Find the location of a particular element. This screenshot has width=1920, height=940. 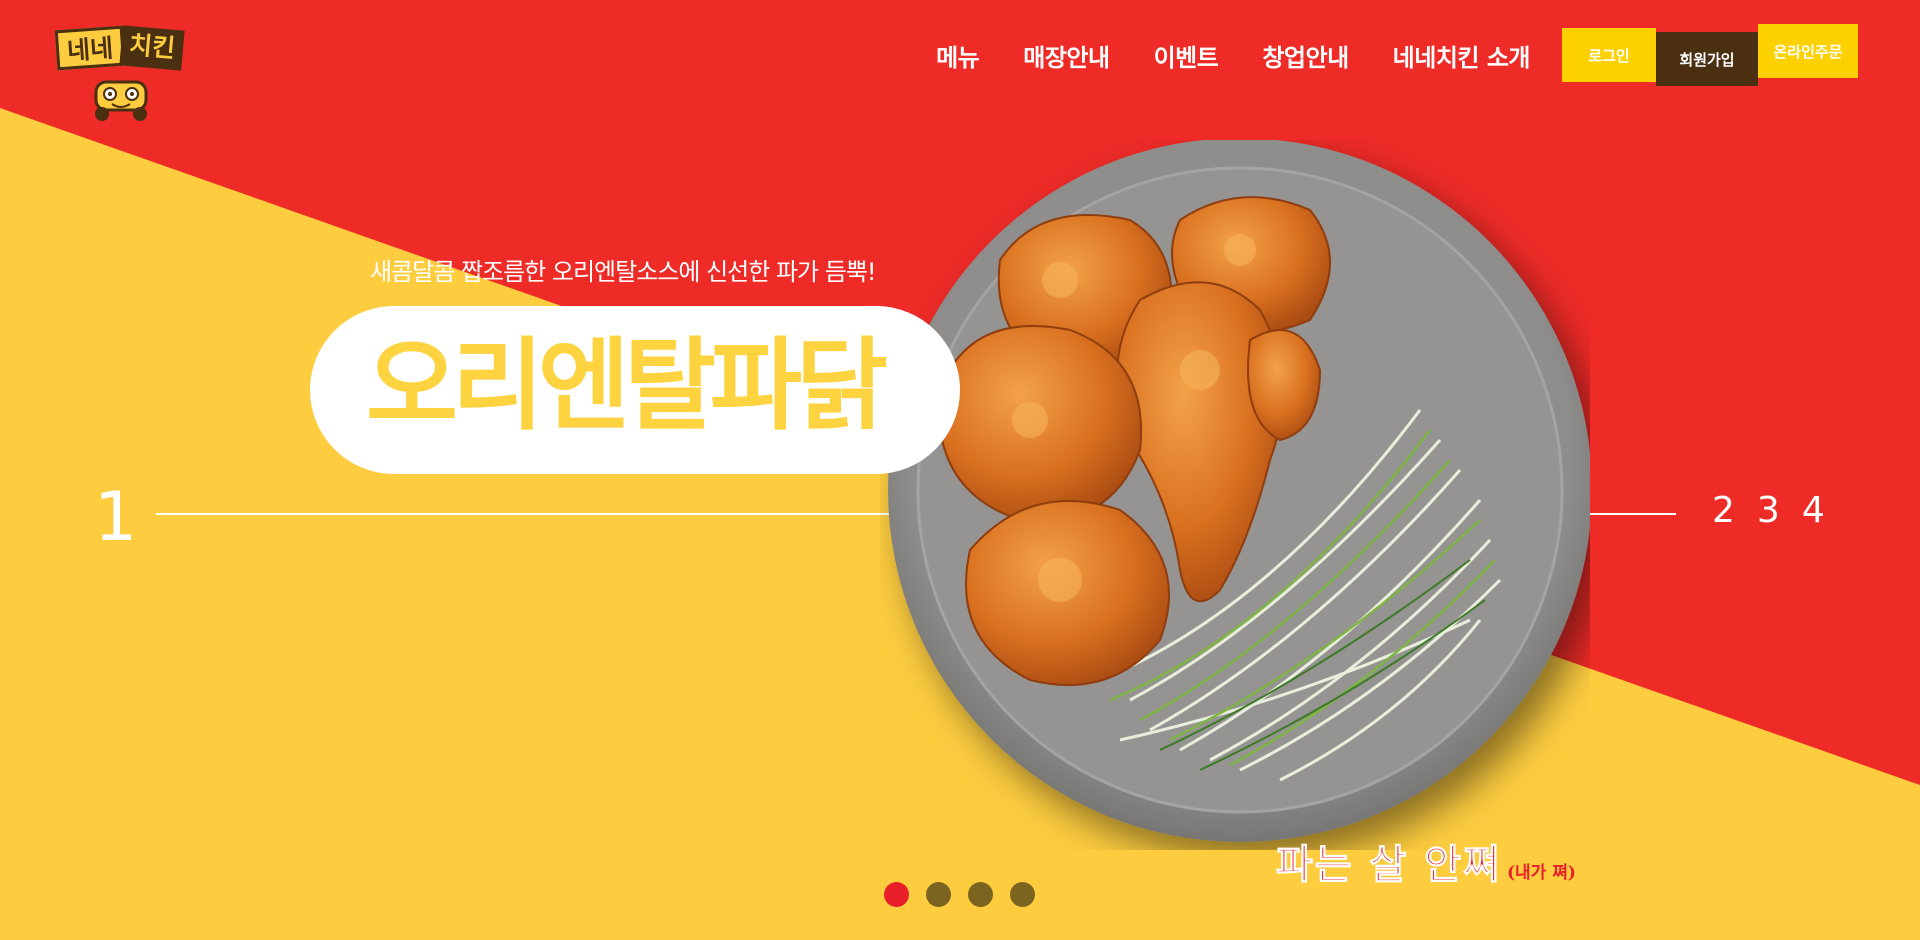

logo-word-nene: 네네 is located at coordinates (90, 48).